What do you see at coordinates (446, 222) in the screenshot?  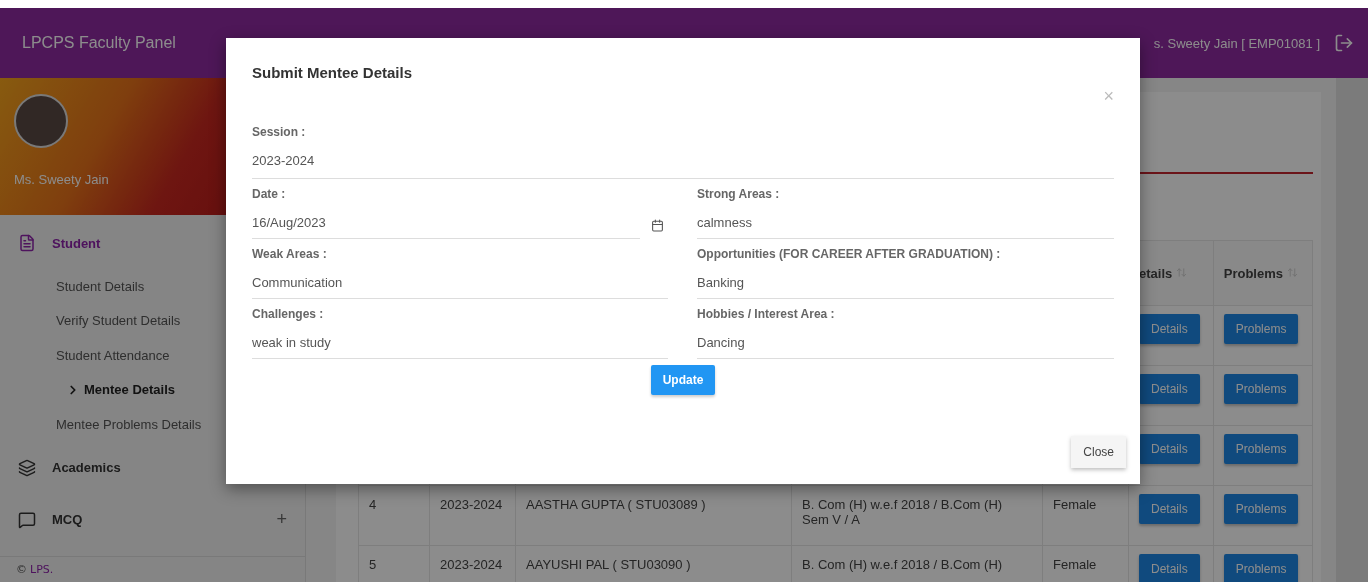 I see `date-field: 16/Aug/2023` at bounding box center [446, 222].